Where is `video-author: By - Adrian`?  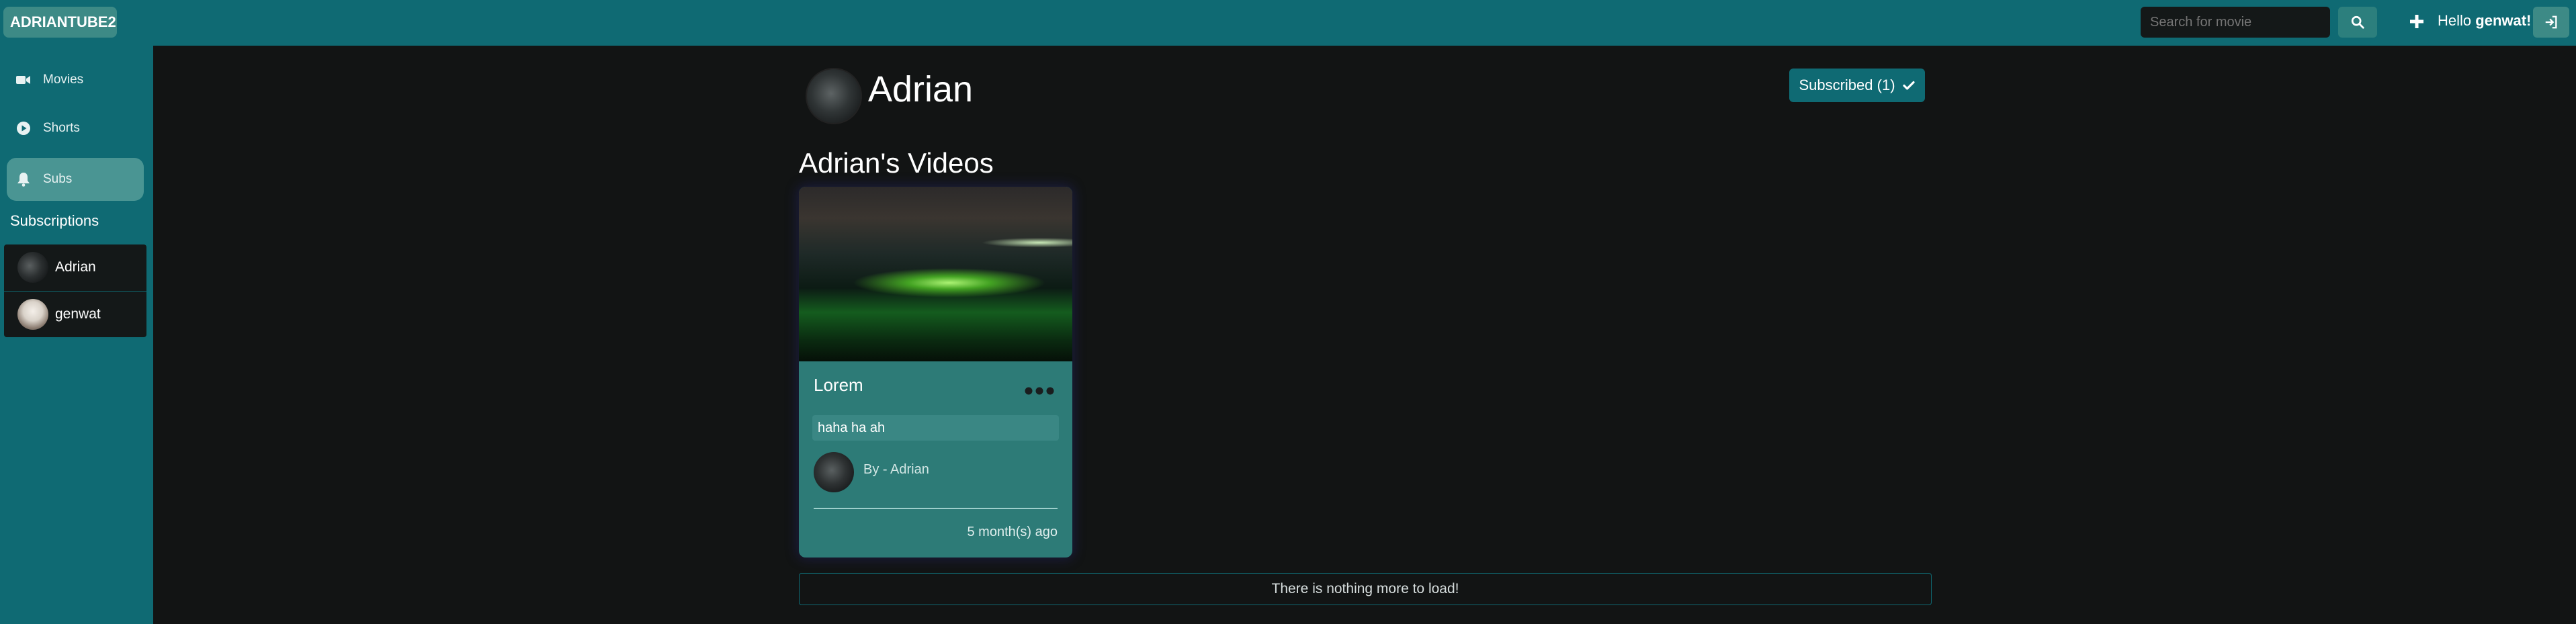 video-author: By - Adrian is located at coordinates (896, 470).